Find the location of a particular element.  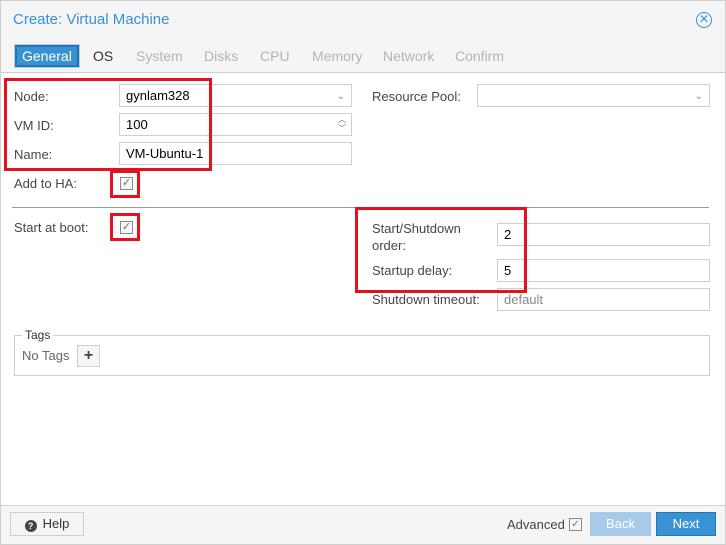

advanced-checkbox: ✓ is located at coordinates (575, 524).